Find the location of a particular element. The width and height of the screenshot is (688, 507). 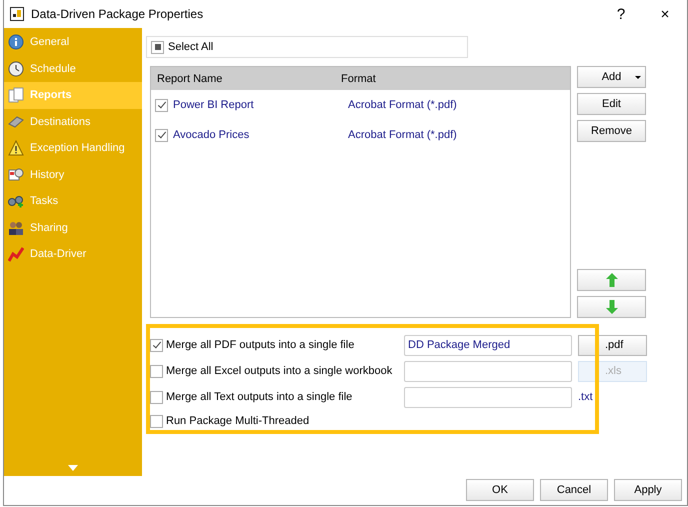

action-button: Add is located at coordinates (611, 77).